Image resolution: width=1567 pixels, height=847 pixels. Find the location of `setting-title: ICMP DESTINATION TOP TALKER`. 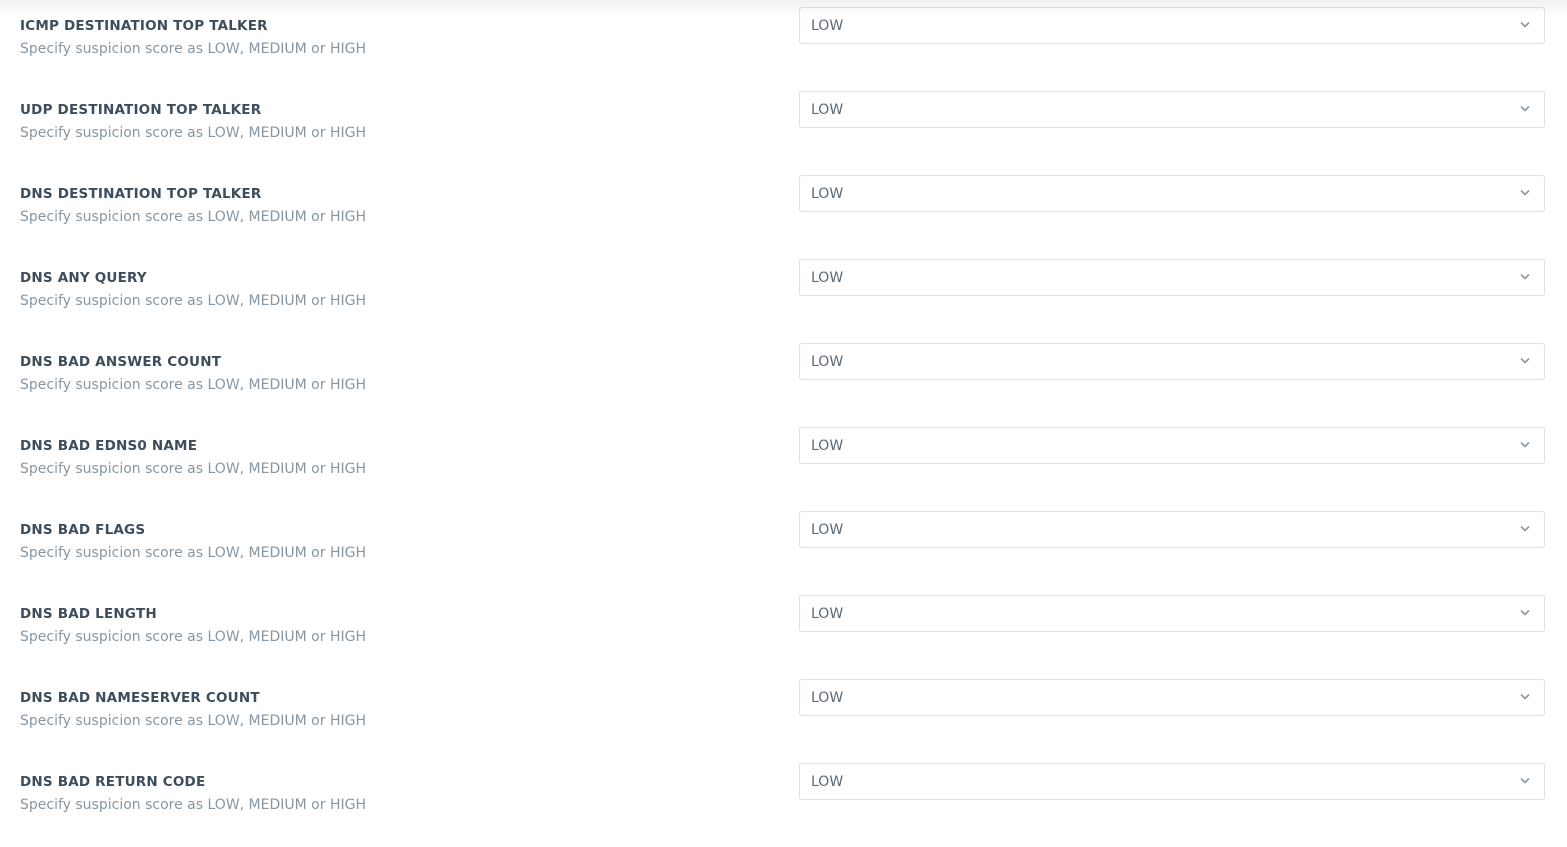

setting-title: ICMP DESTINATION TOP TALKER is located at coordinates (144, 26).